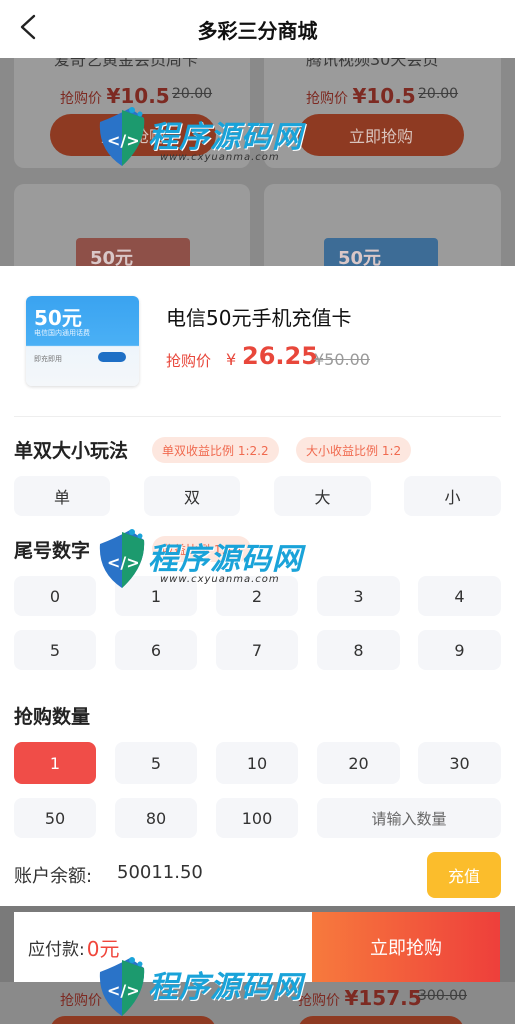  Describe the element at coordinates (459, 763) in the screenshot. I see `quantity-option-30: 30` at that location.